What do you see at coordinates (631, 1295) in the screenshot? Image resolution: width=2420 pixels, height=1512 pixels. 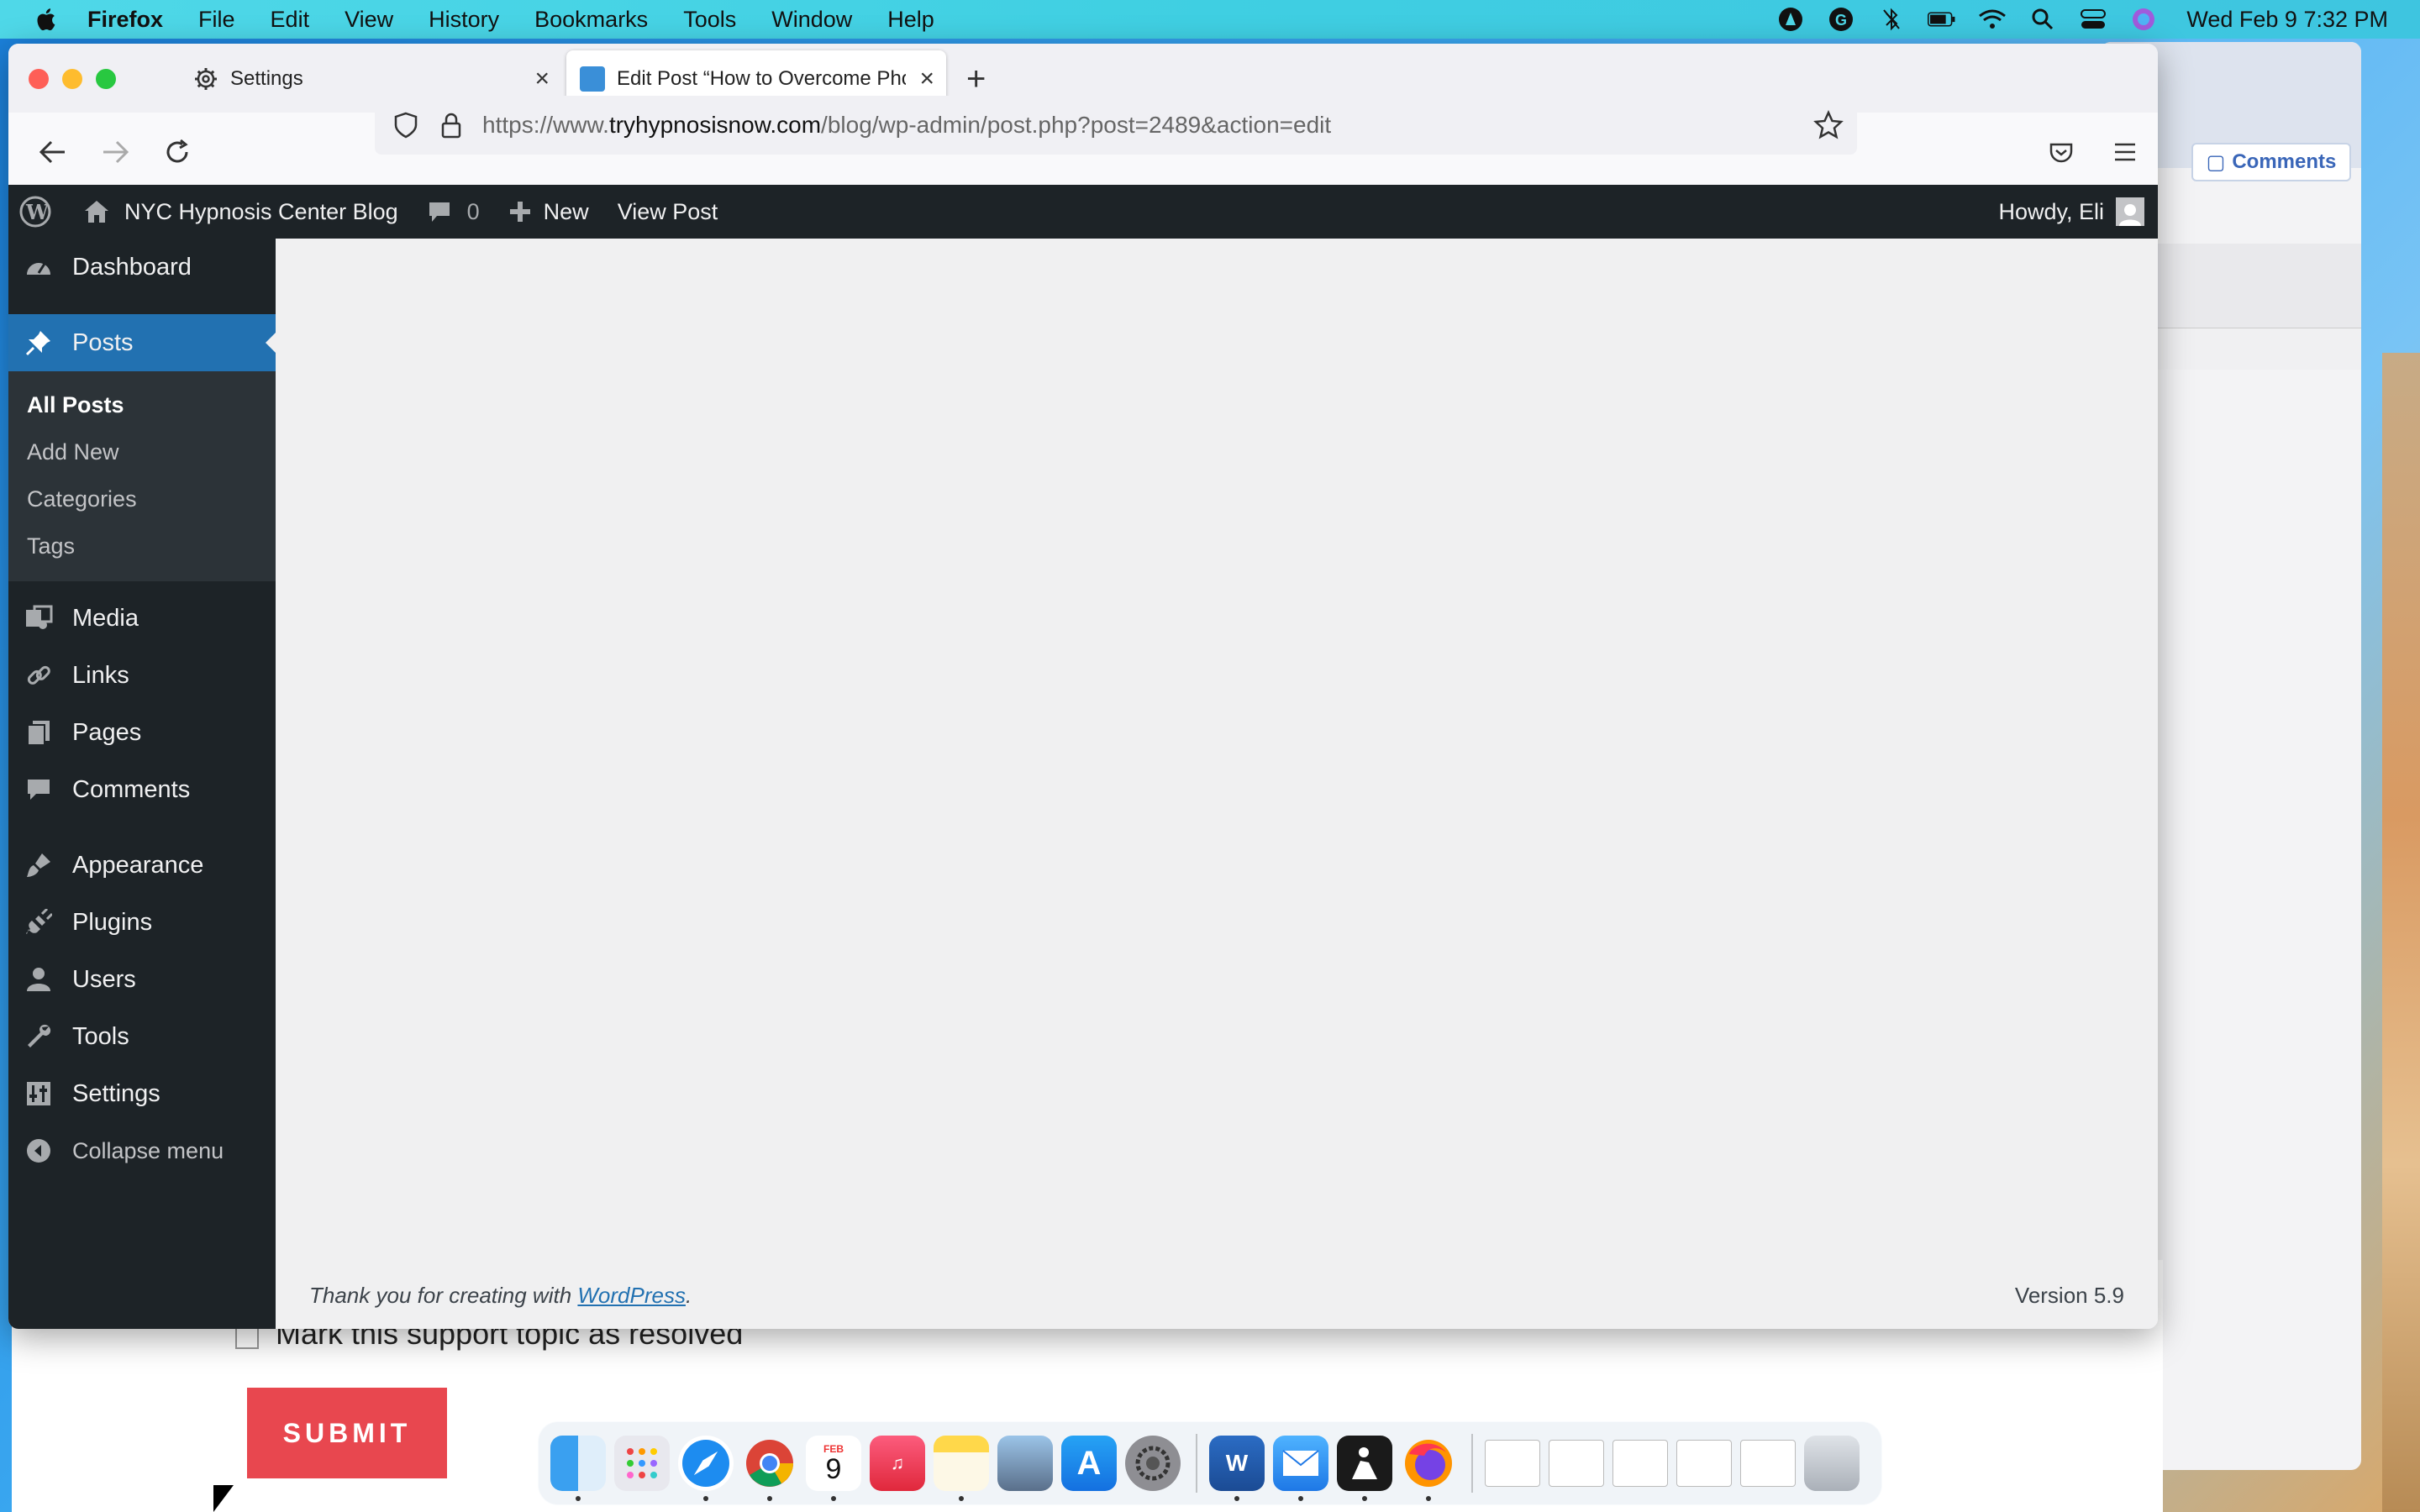 I see `wordpress-link: WordPress` at bounding box center [631, 1295].